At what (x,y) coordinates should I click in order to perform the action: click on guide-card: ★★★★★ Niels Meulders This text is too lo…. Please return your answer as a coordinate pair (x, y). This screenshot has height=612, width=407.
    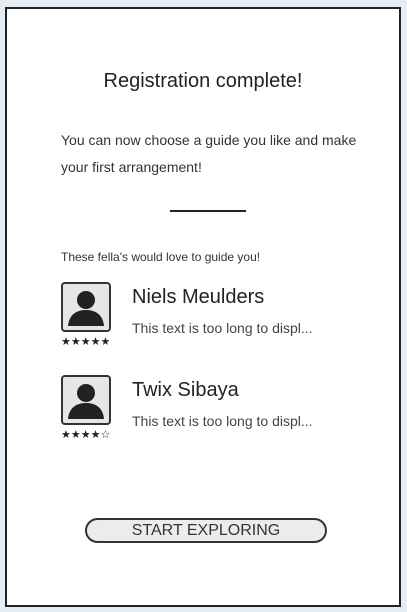
    Looking at the image, I should click on (211, 322).